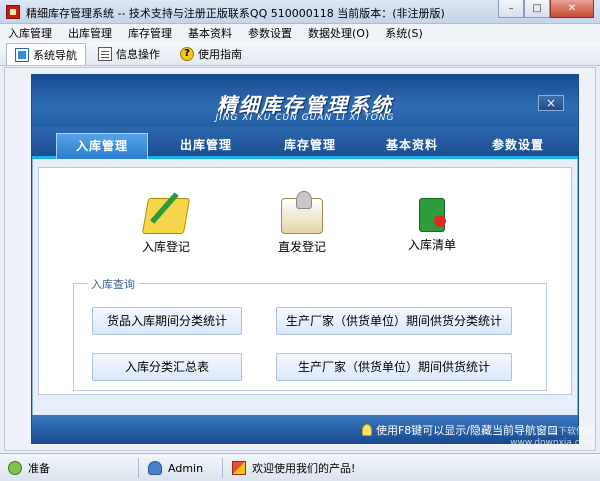 Image resolution: width=600 pixels, height=481 pixels. What do you see at coordinates (155, 468) in the screenshot?
I see `user-icon` at bounding box center [155, 468].